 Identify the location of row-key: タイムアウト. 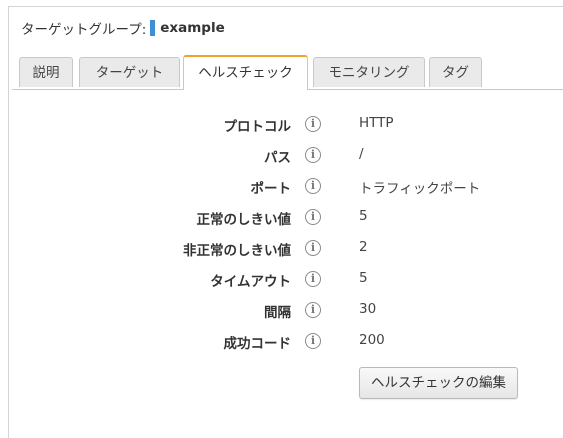
(250, 282).